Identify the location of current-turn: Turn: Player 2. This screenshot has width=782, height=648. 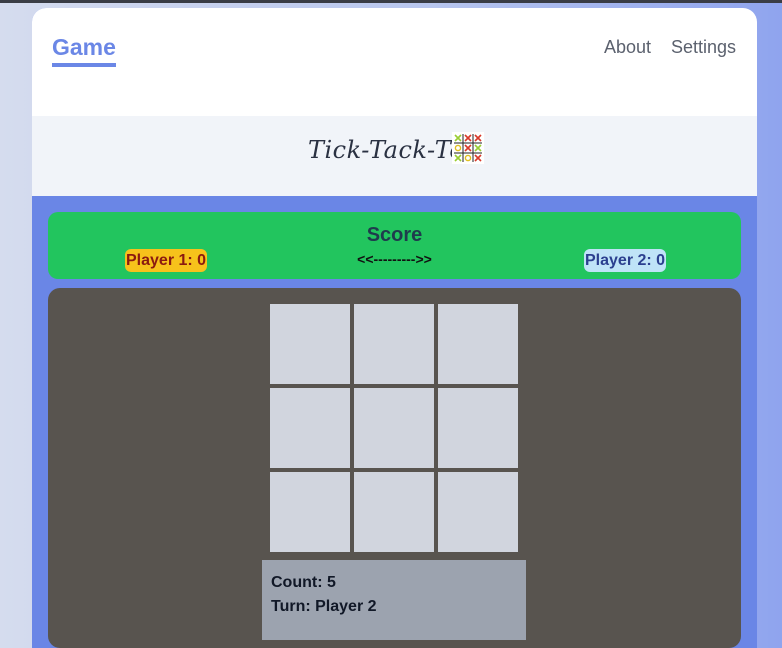
(324, 606).